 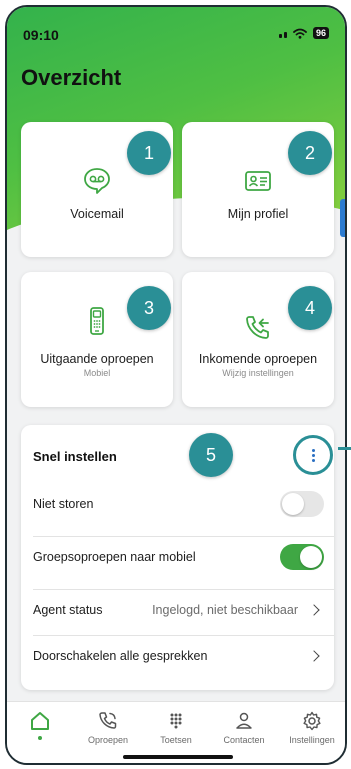 What do you see at coordinates (114, 556) in the screenshot?
I see `setting-label: Groepsoproepen naar mobiel` at bounding box center [114, 556].